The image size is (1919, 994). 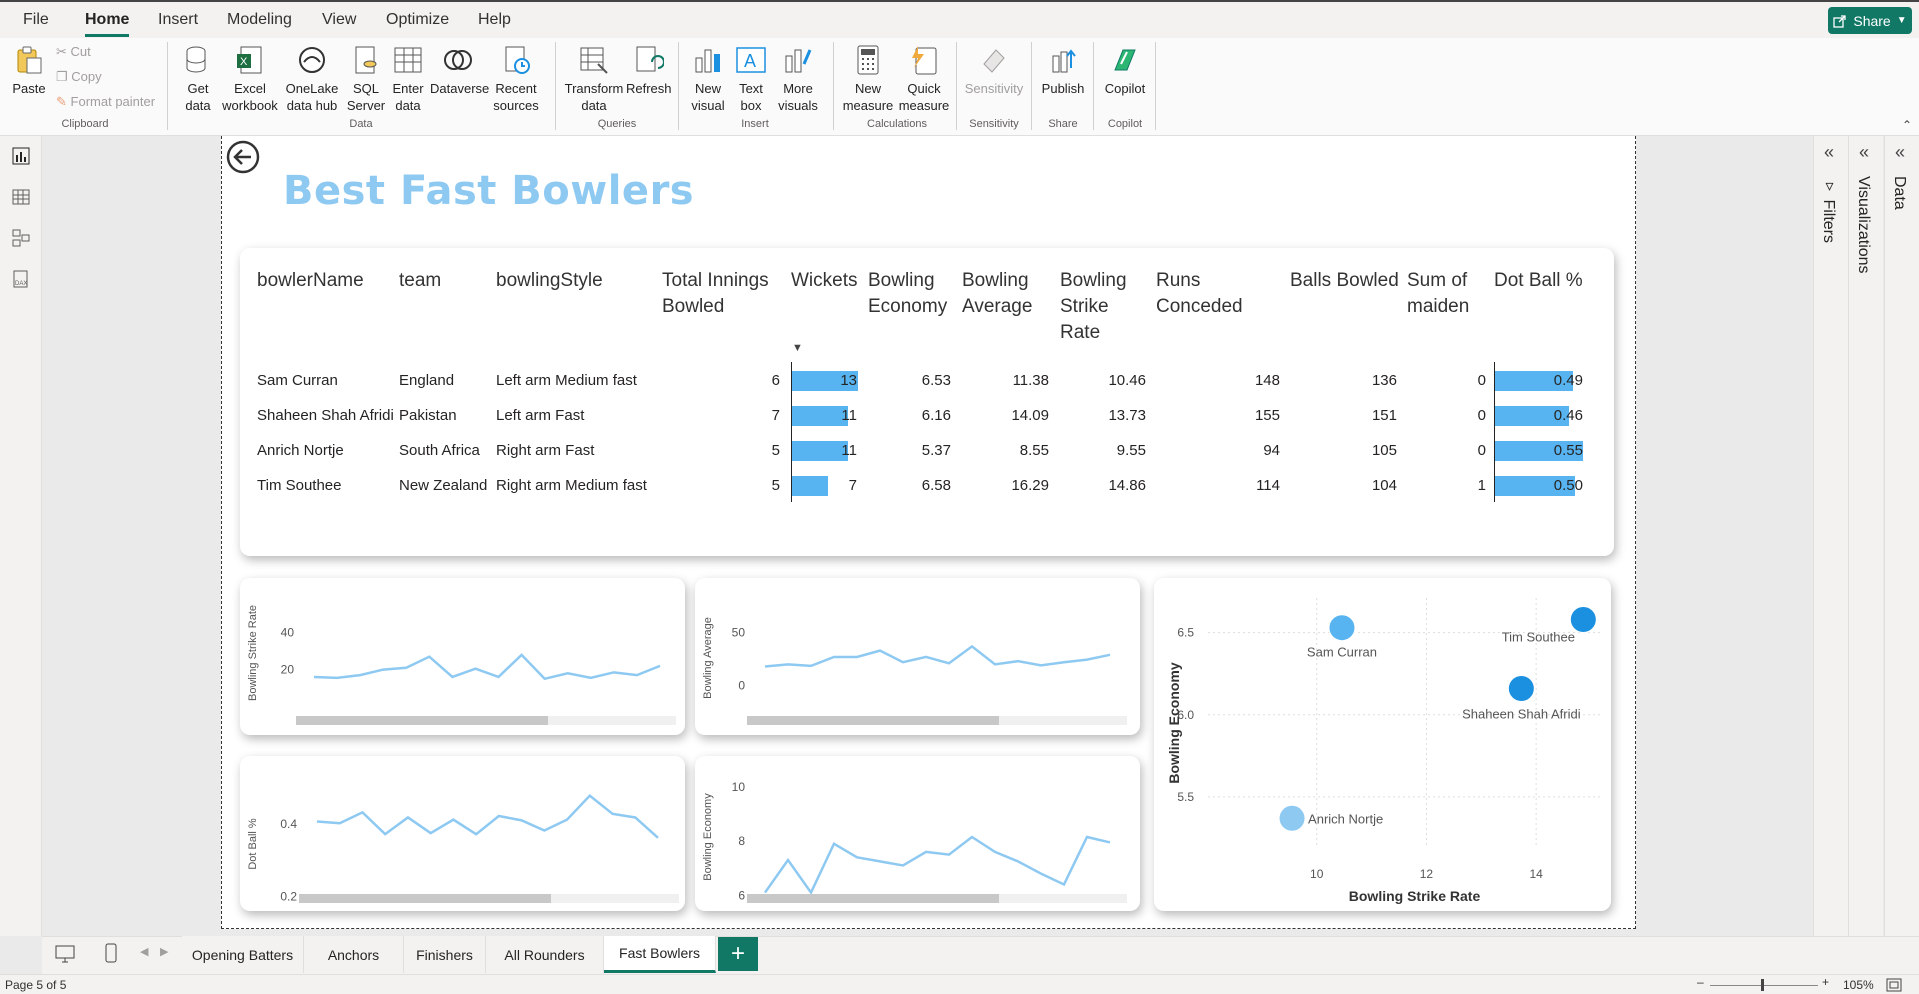 What do you see at coordinates (463, 848) in the screenshot?
I see `line-chart-svg: Dot Ball % 0.2 0.4` at bounding box center [463, 848].